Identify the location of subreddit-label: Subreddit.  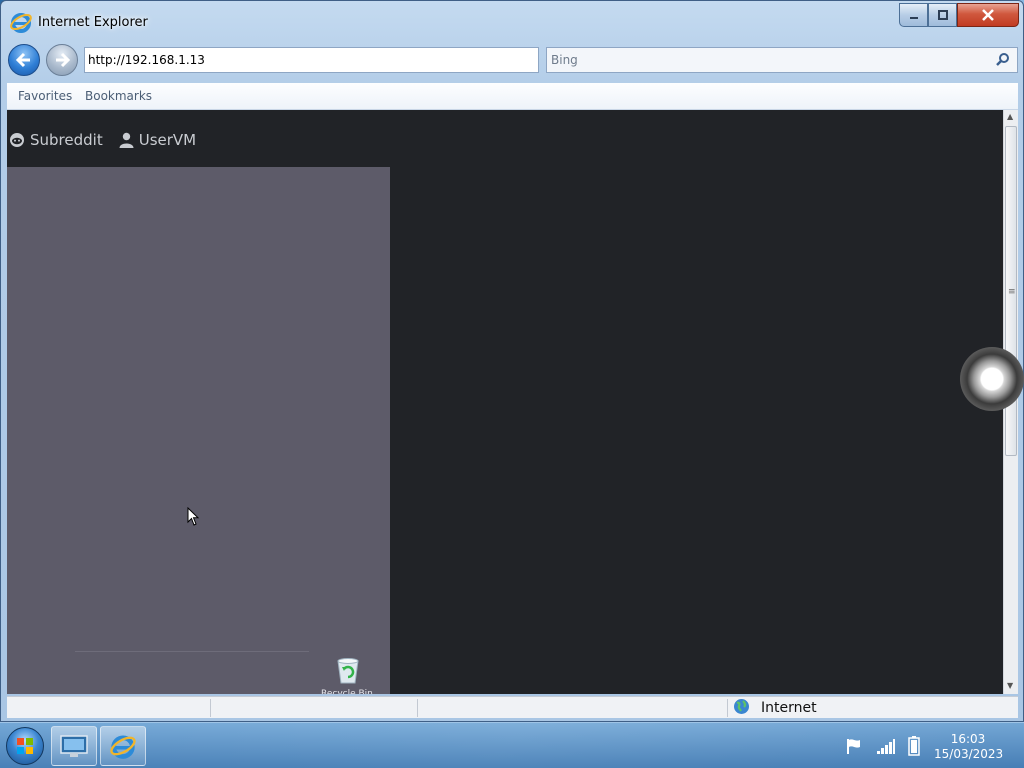
(66, 140).